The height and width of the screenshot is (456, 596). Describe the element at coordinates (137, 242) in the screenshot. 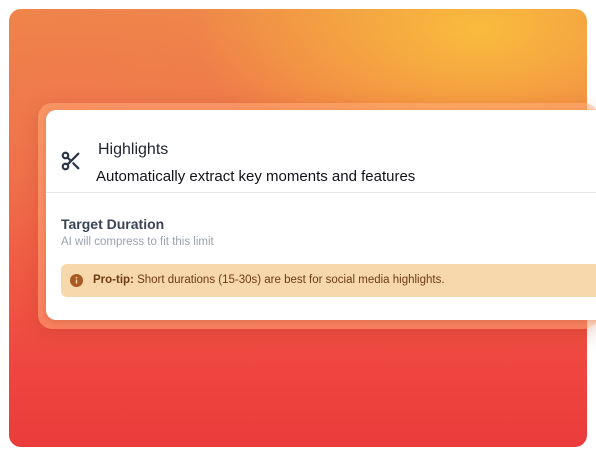

I see `target-duration-description: AI will compress to fit this limit` at that location.